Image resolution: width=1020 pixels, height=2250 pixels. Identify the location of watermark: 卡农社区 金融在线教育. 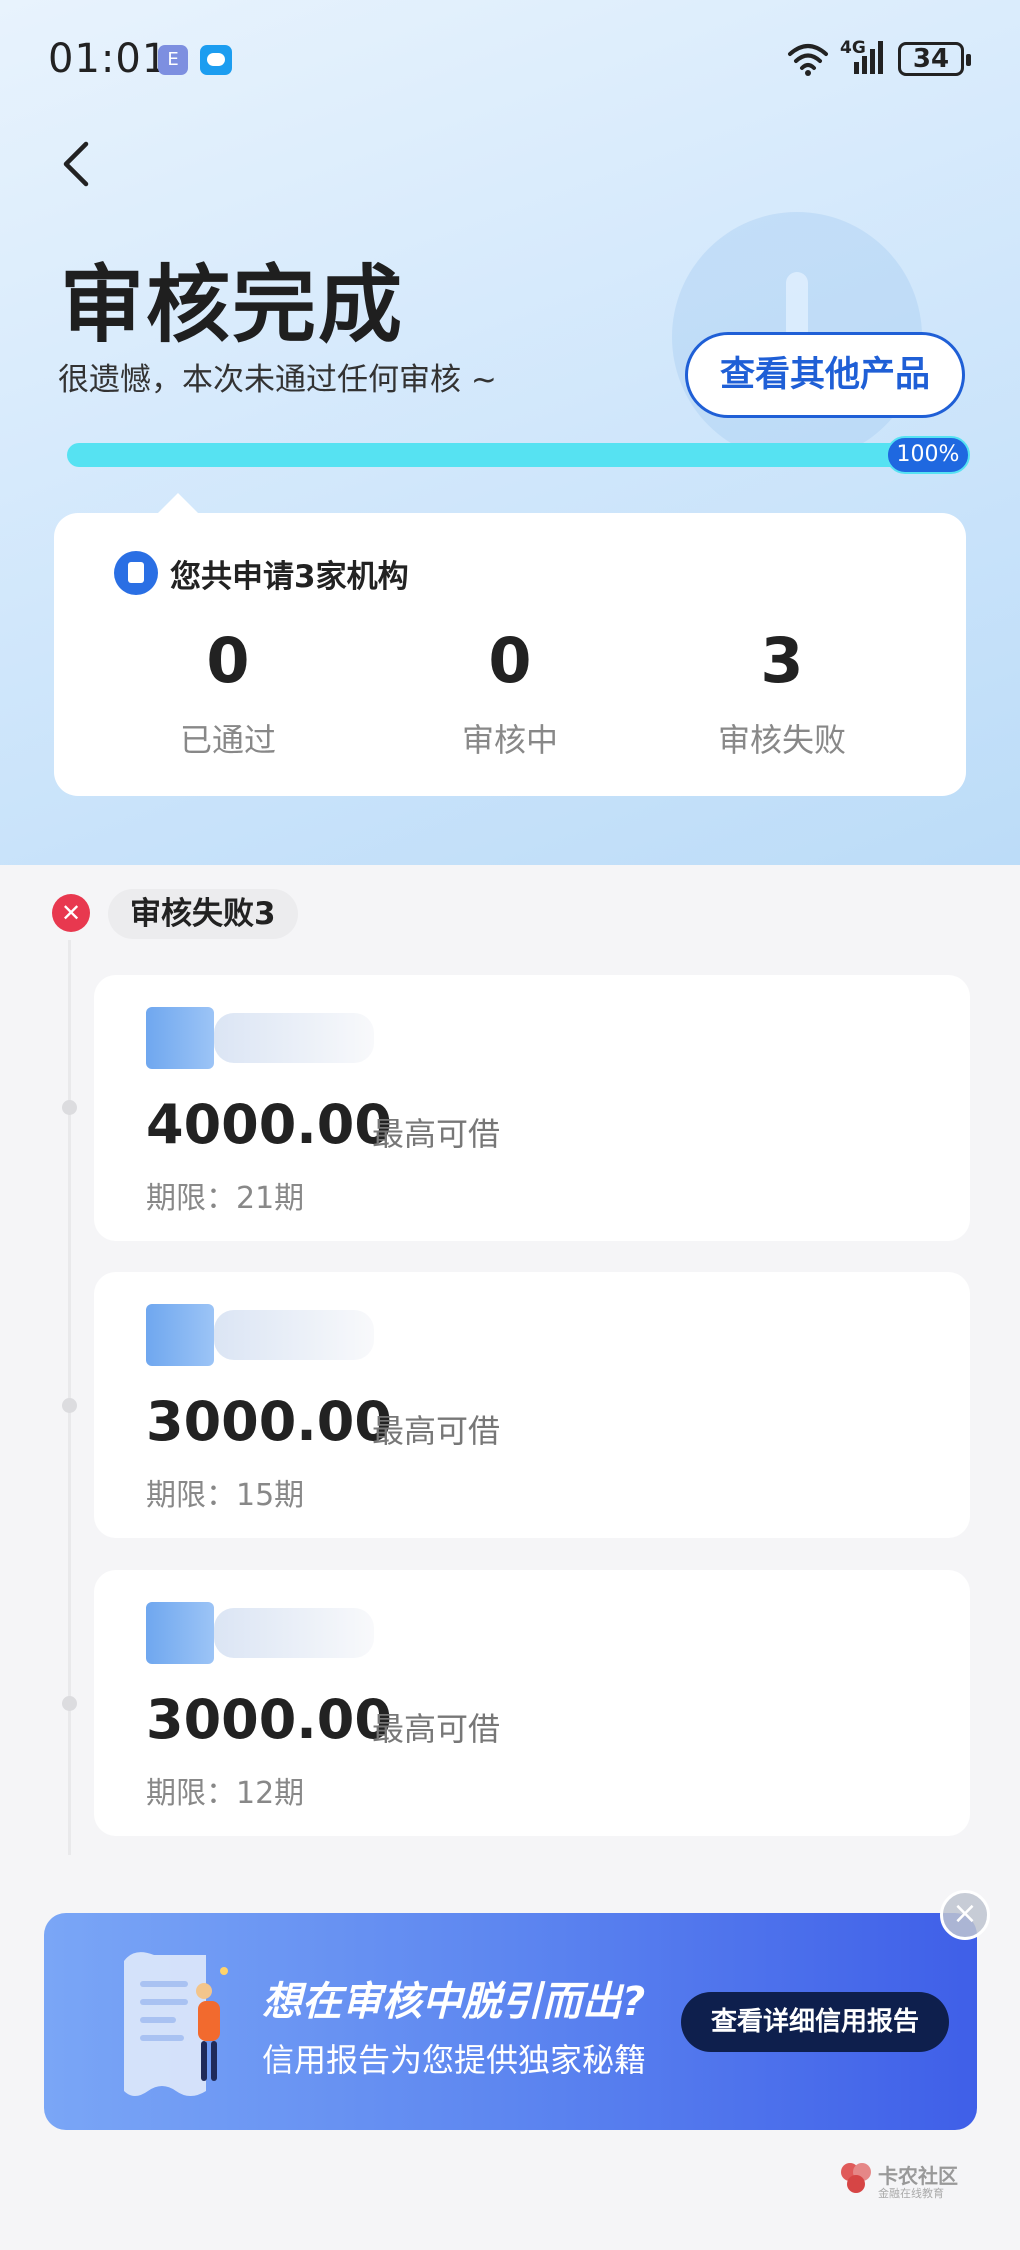
(913, 2180).